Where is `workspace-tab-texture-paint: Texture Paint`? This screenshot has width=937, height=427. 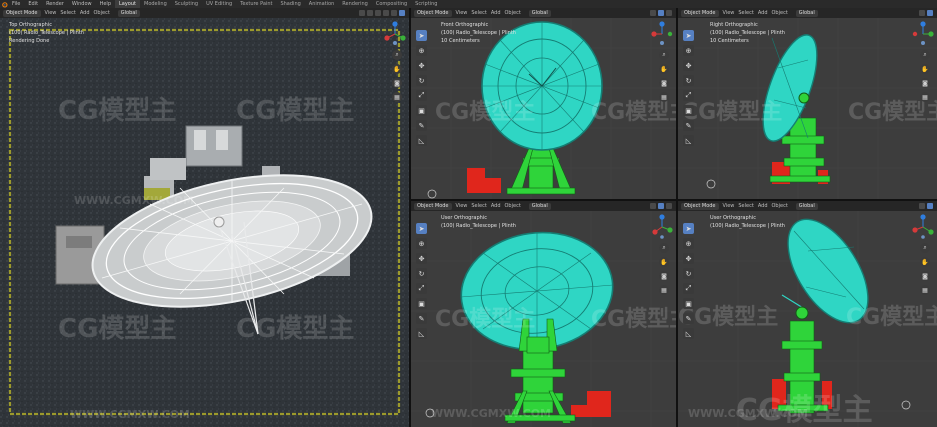 workspace-tab-texture-paint: Texture Paint is located at coordinates (256, 4).